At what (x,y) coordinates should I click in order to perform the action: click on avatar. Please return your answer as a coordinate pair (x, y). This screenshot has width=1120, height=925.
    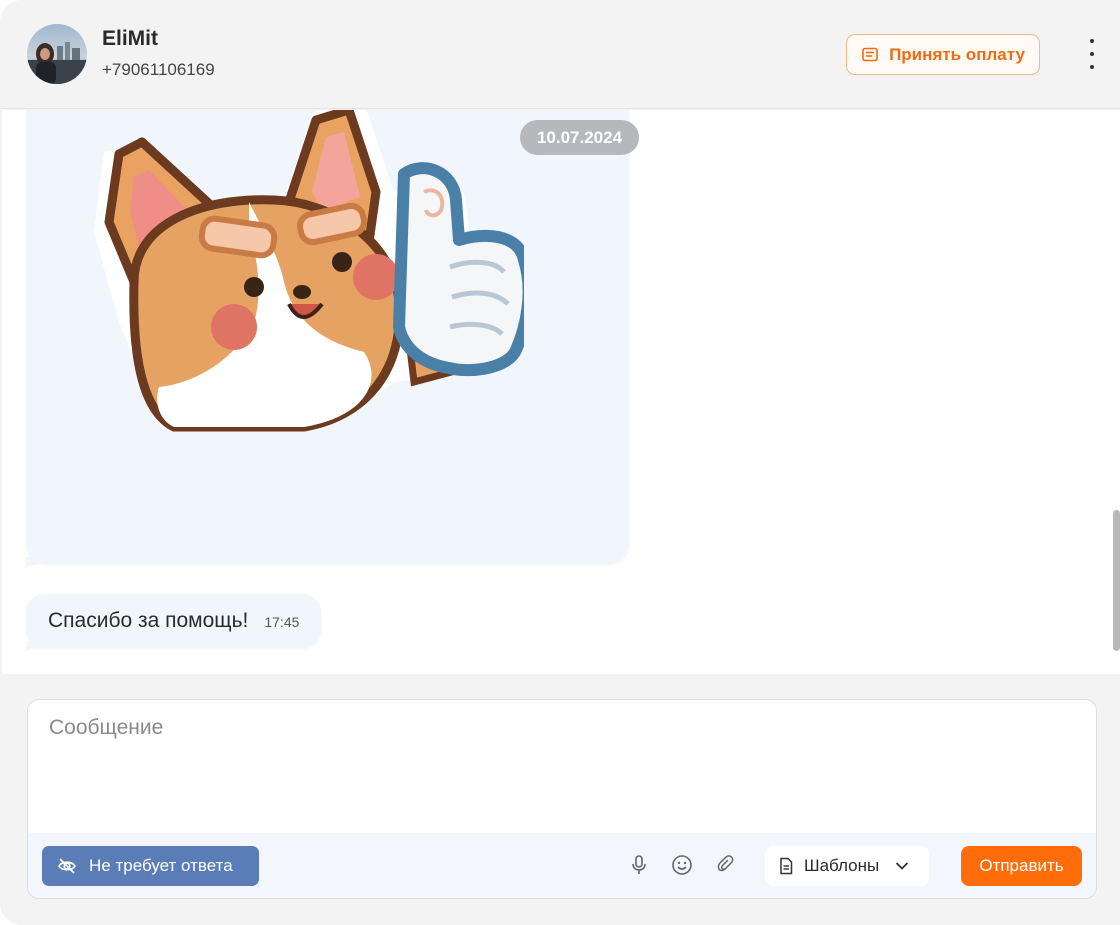
    Looking at the image, I should click on (57, 54).